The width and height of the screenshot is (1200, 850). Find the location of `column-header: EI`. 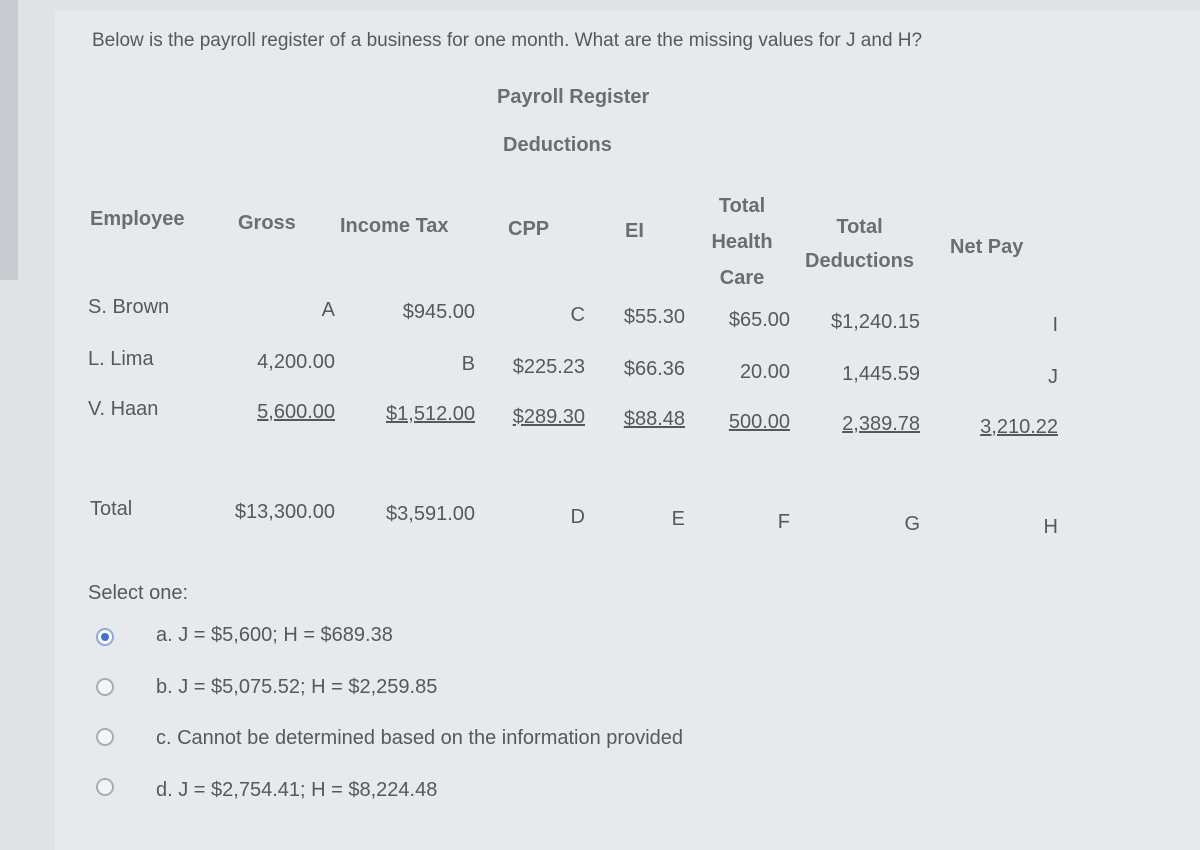

column-header: EI is located at coordinates (634, 231).